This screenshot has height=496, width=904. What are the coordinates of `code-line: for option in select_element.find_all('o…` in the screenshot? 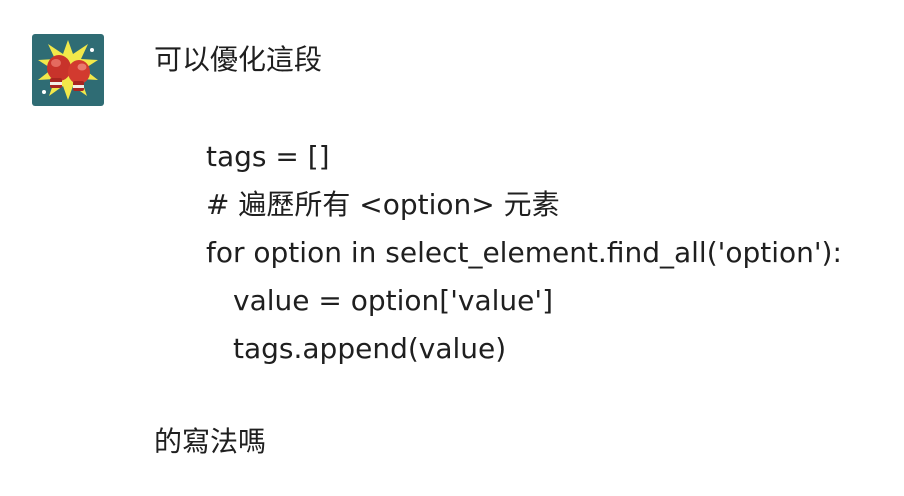 It's located at (524, 252).